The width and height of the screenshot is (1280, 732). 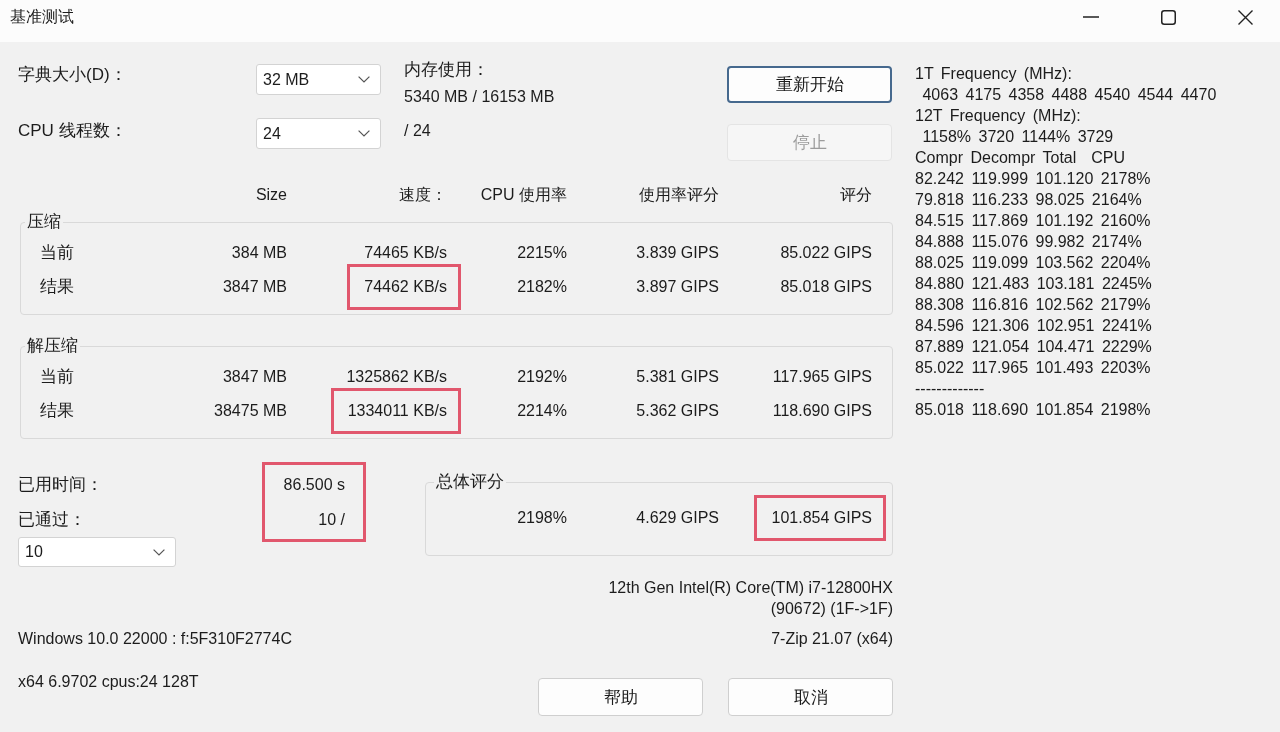 I want to click on table-cell-text: 2198%, so click(x=542, y=518).